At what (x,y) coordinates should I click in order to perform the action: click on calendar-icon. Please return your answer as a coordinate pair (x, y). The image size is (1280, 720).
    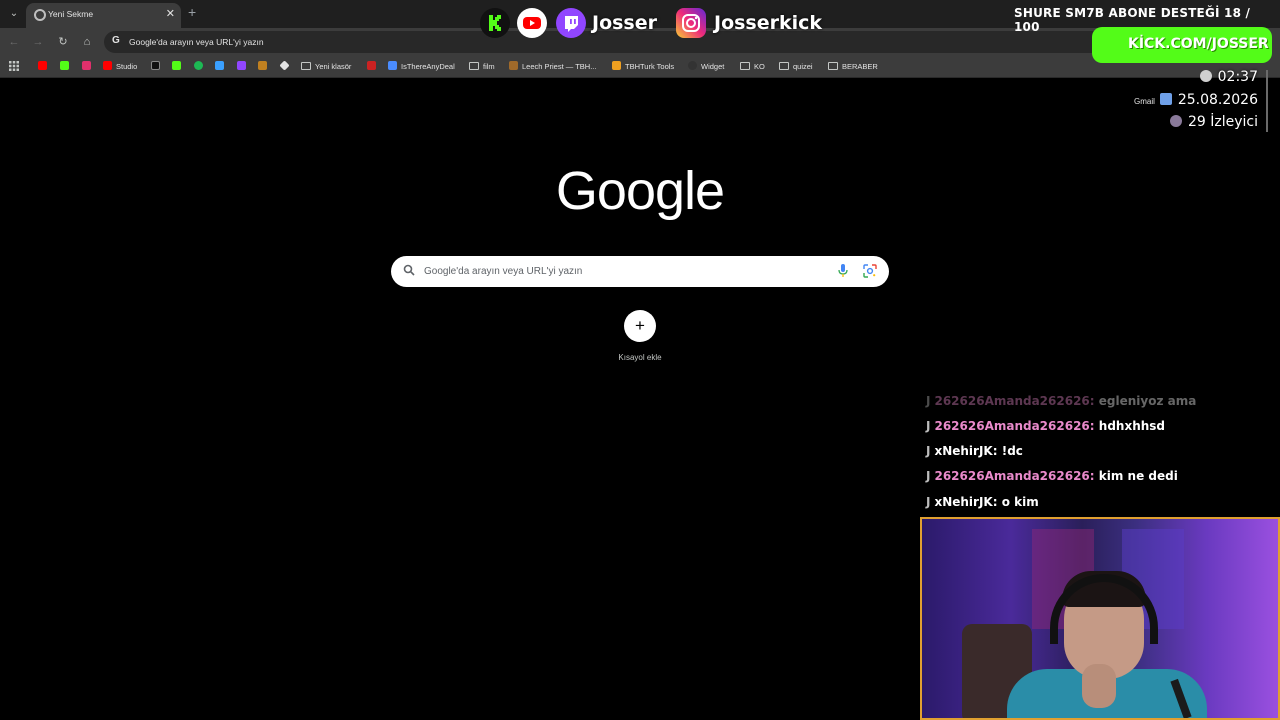
    Looking at the image, I should click on (1165, 99).